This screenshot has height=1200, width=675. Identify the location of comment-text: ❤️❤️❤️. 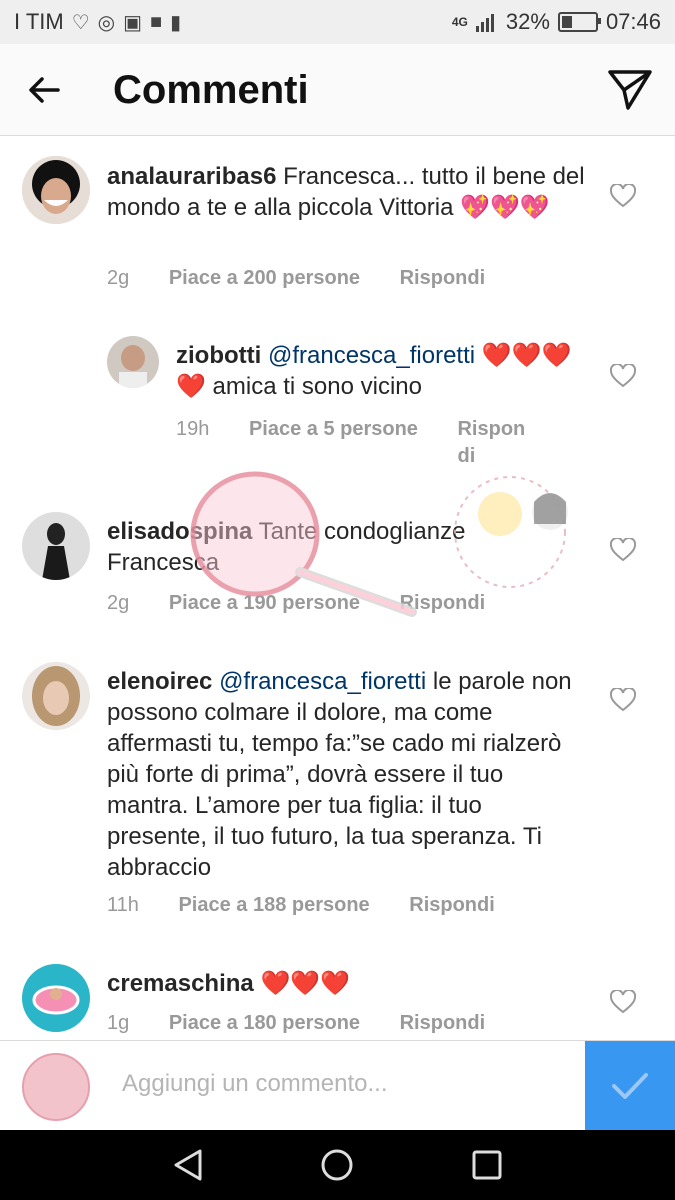
(305, 983).